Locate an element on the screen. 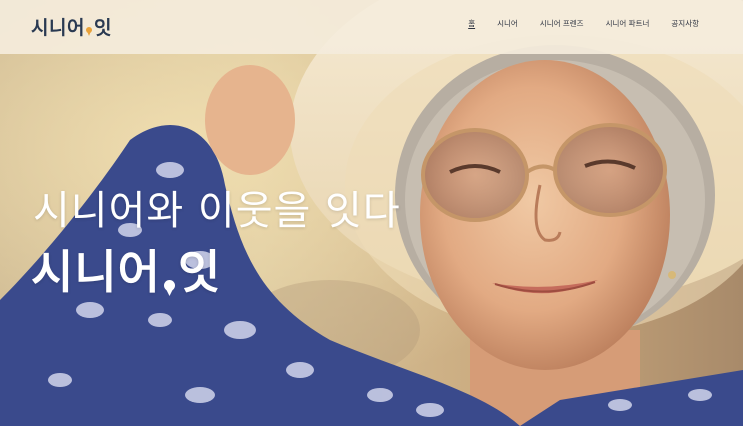  main-nav: 홈 시니어 시니어 프렌즈 시니어 파트너 공지사항 is located at coordinates (583, 23).